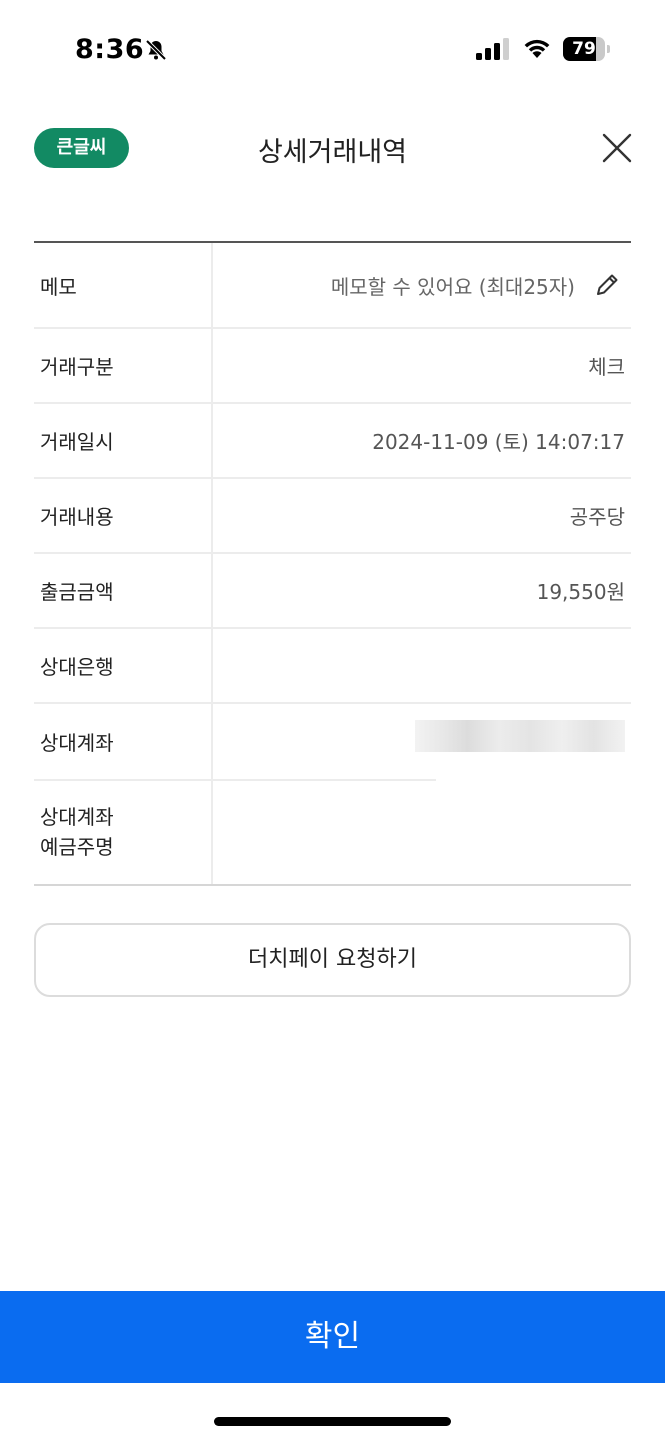  What do you see at coordinates (608, 49) in the screenshot?
I see `battery-cap` at bounding box center [608, 49].